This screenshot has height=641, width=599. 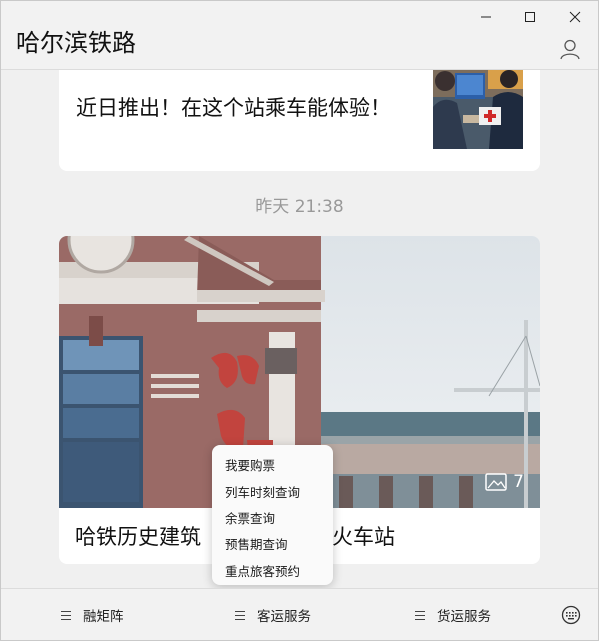 What do you see at coordinates (103, 617) in the screenshot?
I see `bottom-menu-label: 融矩阵` at bounding box center [103, 617].